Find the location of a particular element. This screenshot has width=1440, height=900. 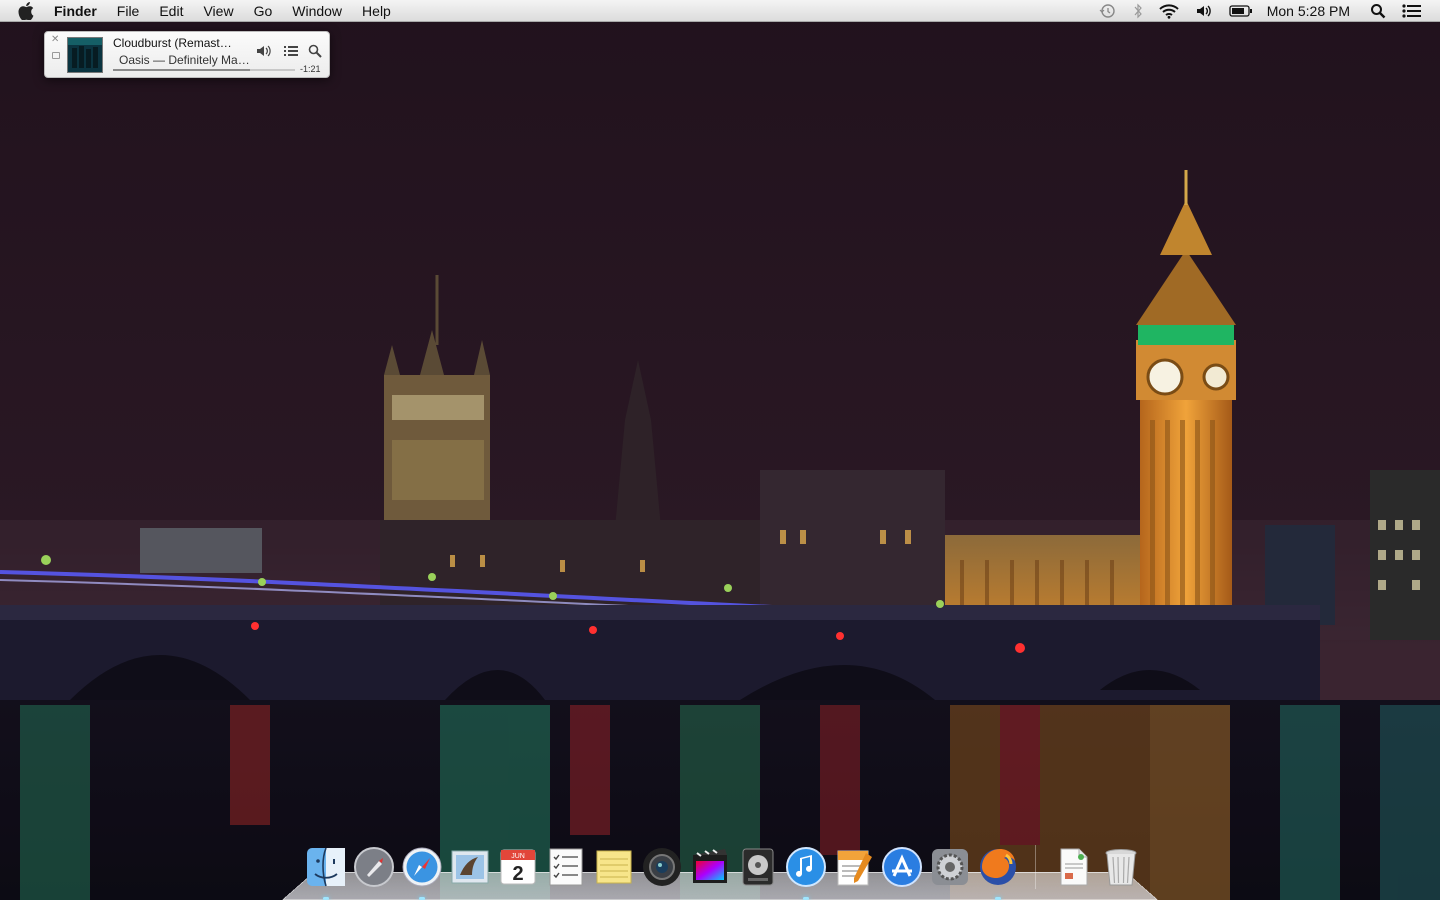

calendar-month-label: JUN is located at coordinates (518, 856).